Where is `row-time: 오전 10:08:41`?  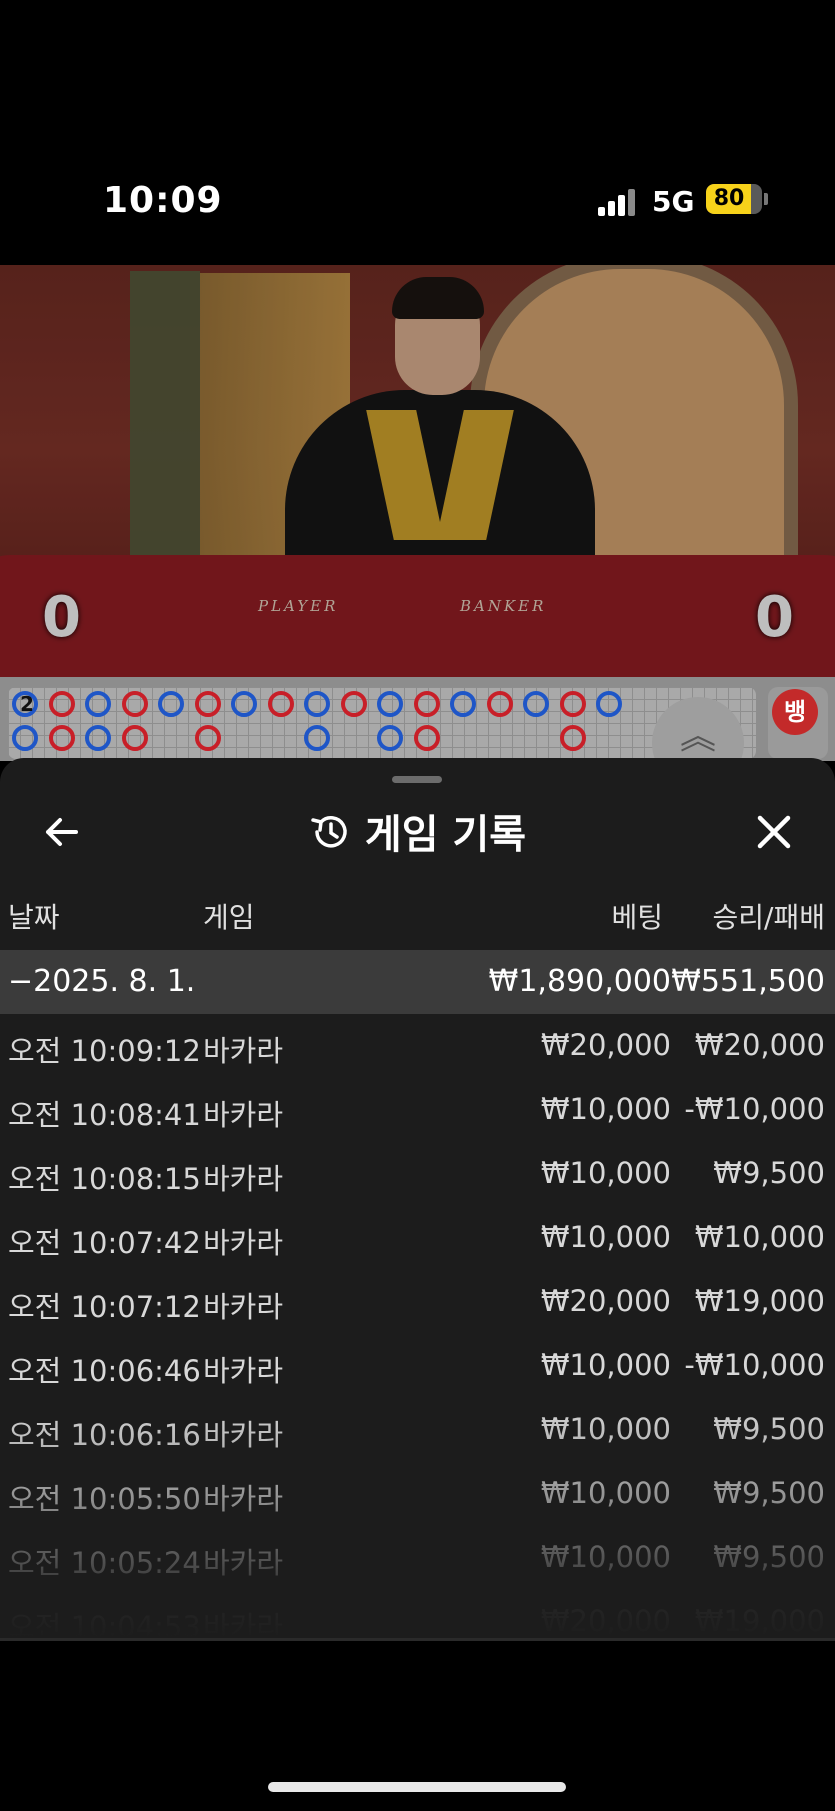
row-time: 오전 10:08:41 is located at coordinates (104, 1115).